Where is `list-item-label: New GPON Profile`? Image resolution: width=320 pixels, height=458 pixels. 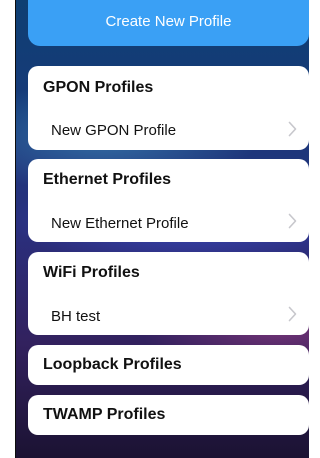
list-item-label: New GPON Profile is located at coordinates (114, 130).